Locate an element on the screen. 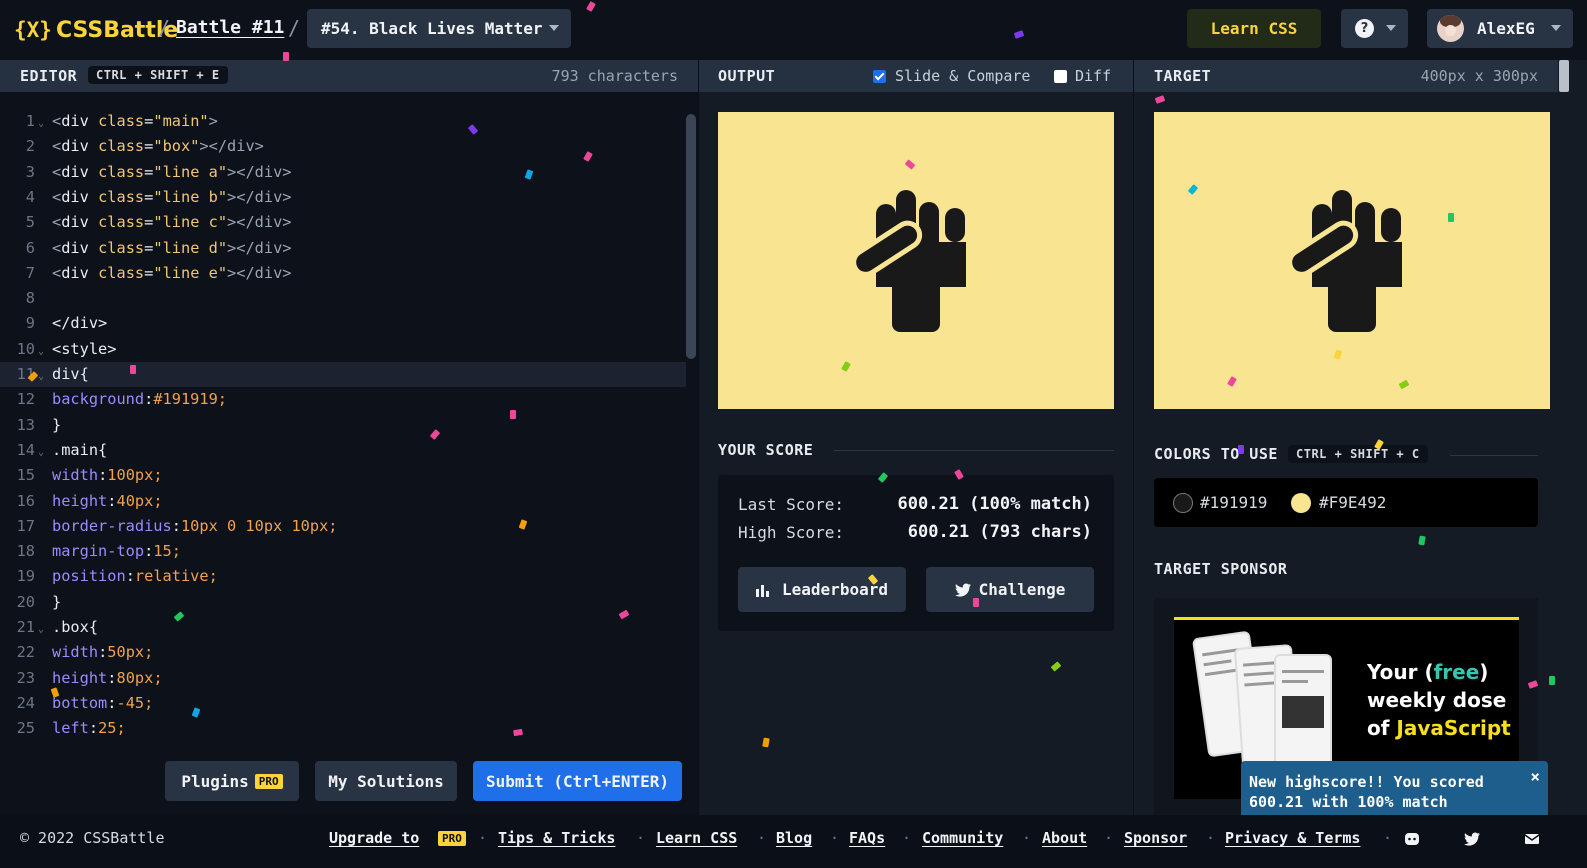 The width and height of the screenshot is (1587, 868). code-line: 4 <div class="line b"></div> is located at coordinates (343, 197).